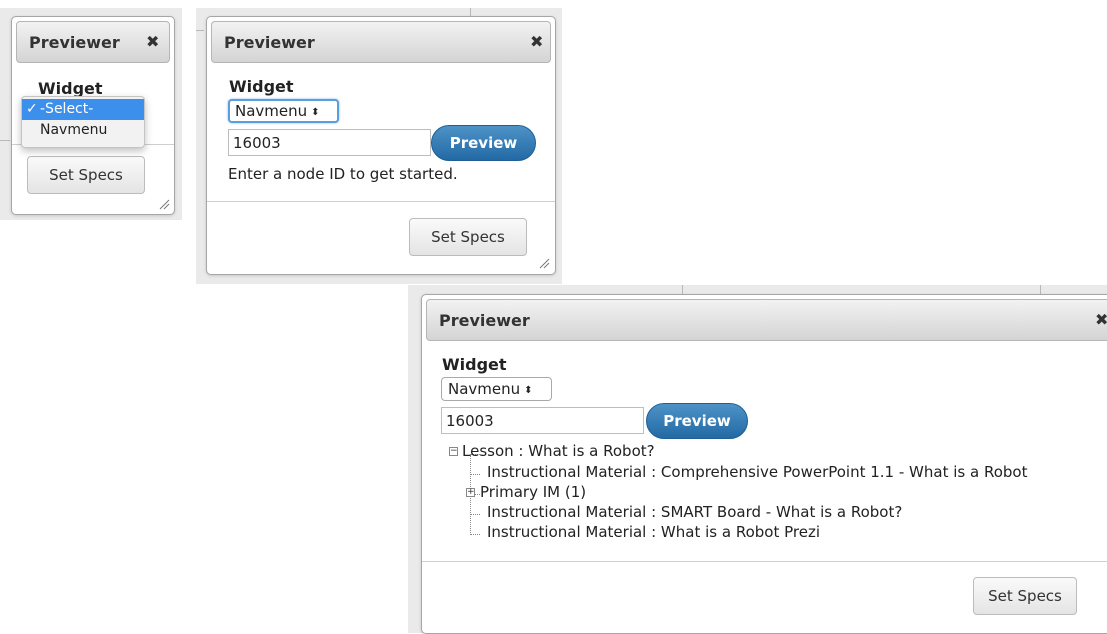  Describe the element at coordinates (74, 130) in the screenshot. I see `dropdown-option-label: Navmenu` at that location.